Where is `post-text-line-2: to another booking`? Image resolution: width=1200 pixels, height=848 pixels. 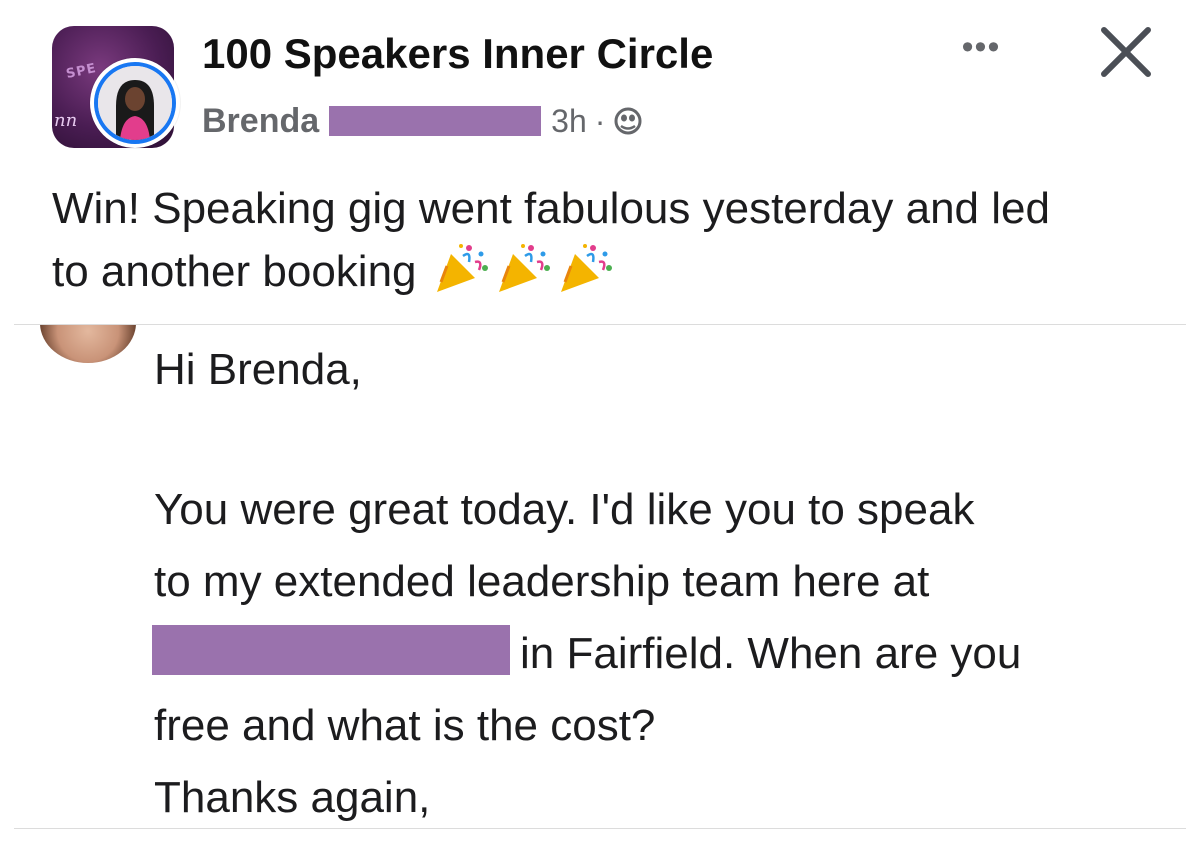
post-text-line-2: to another booking is located at coordinates (612, 271).